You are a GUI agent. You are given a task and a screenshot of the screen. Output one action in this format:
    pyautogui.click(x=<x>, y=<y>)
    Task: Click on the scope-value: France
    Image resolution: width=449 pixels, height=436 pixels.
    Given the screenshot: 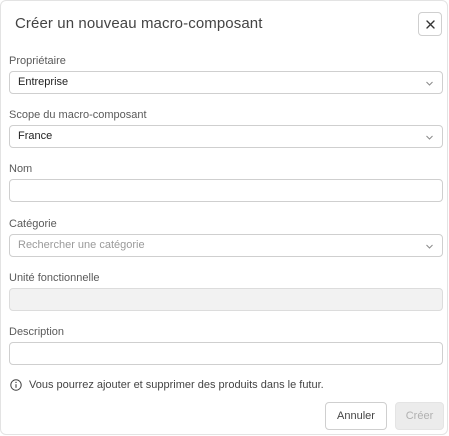 What is the action you would take?
    pyautogui.click(x=35, y=136)
    